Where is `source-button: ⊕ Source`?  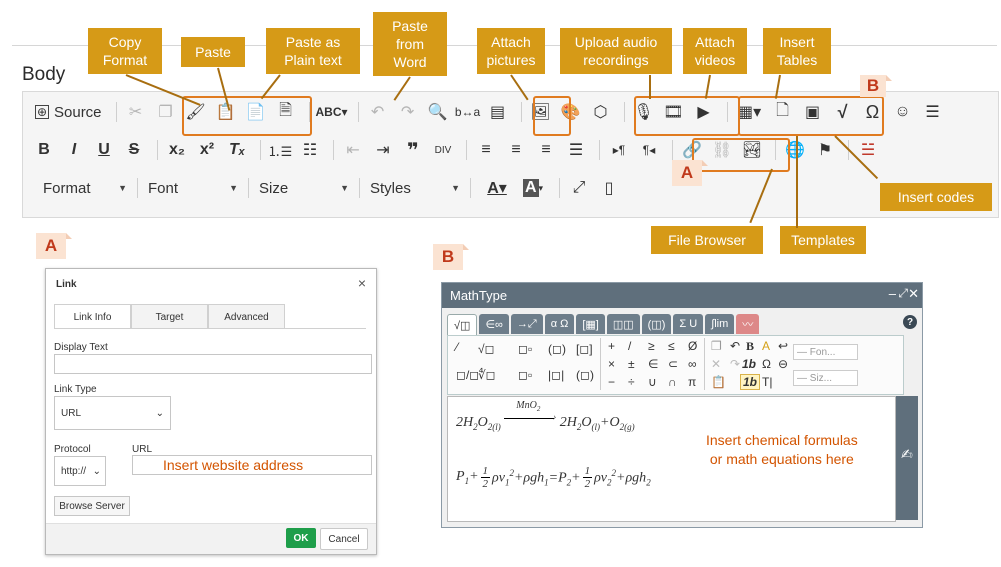 source-button: ⊕ Source is located at coordinates (68, 112).